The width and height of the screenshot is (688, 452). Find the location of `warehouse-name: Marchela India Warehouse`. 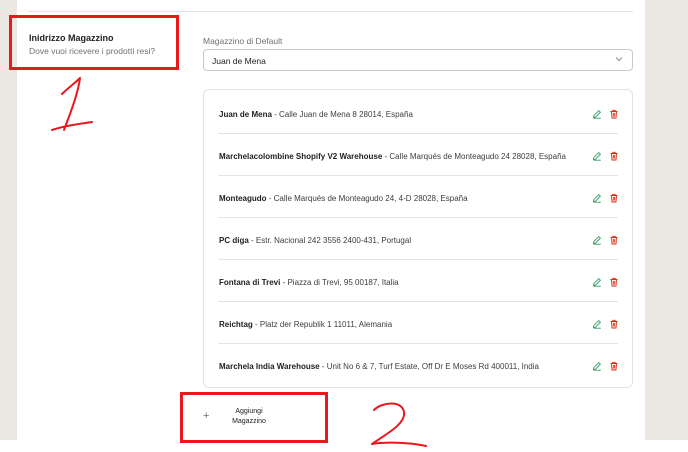

warehouse-name: Marchela India Warehouse is located at coordinates (269, 366).